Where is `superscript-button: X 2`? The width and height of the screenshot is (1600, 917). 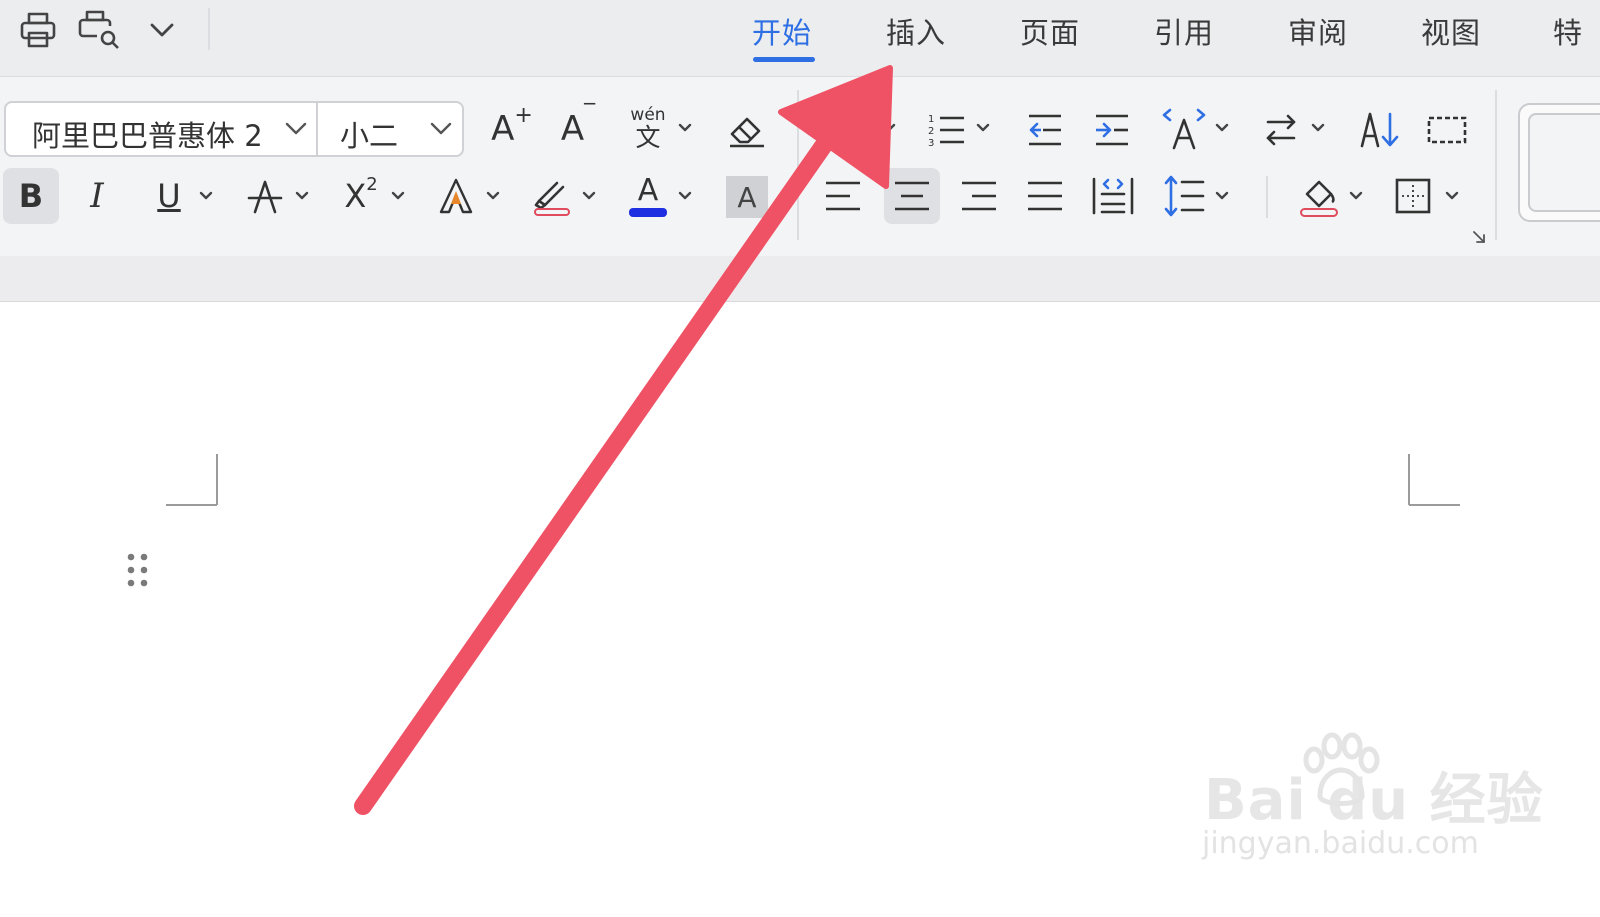
superscript-button: X 2 is located at coordinates (361, 196).